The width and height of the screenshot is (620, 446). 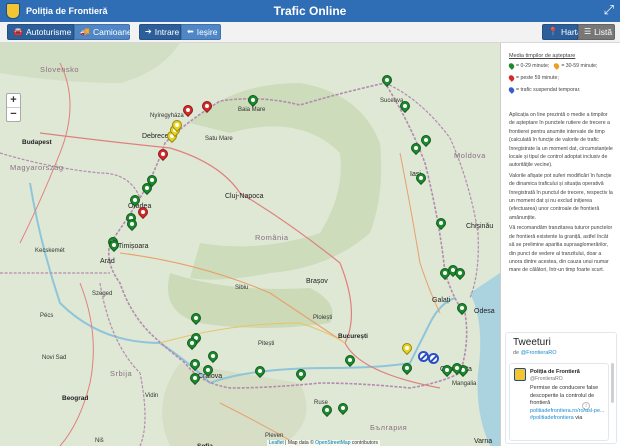 I want to click on map-place-label: Szeged, so click(x=102, y=294).